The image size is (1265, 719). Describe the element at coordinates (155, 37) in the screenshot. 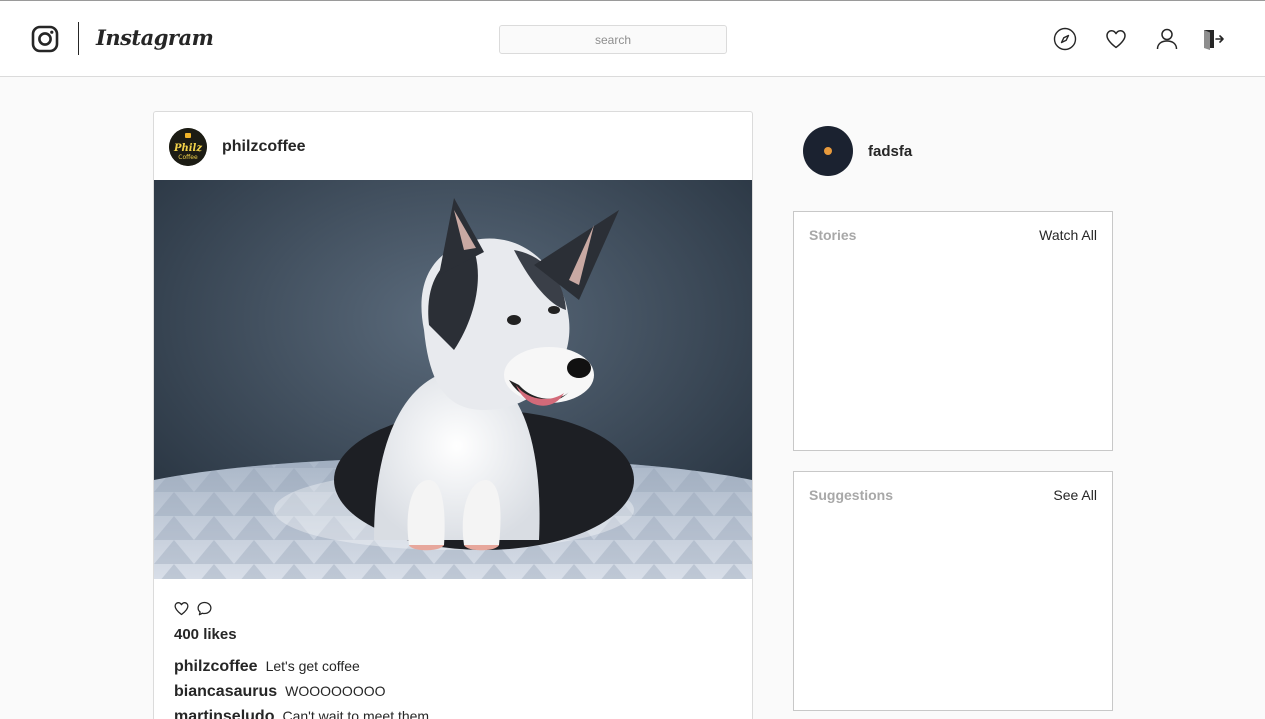

I see `instagram-wordmark: Instagram` at that location.